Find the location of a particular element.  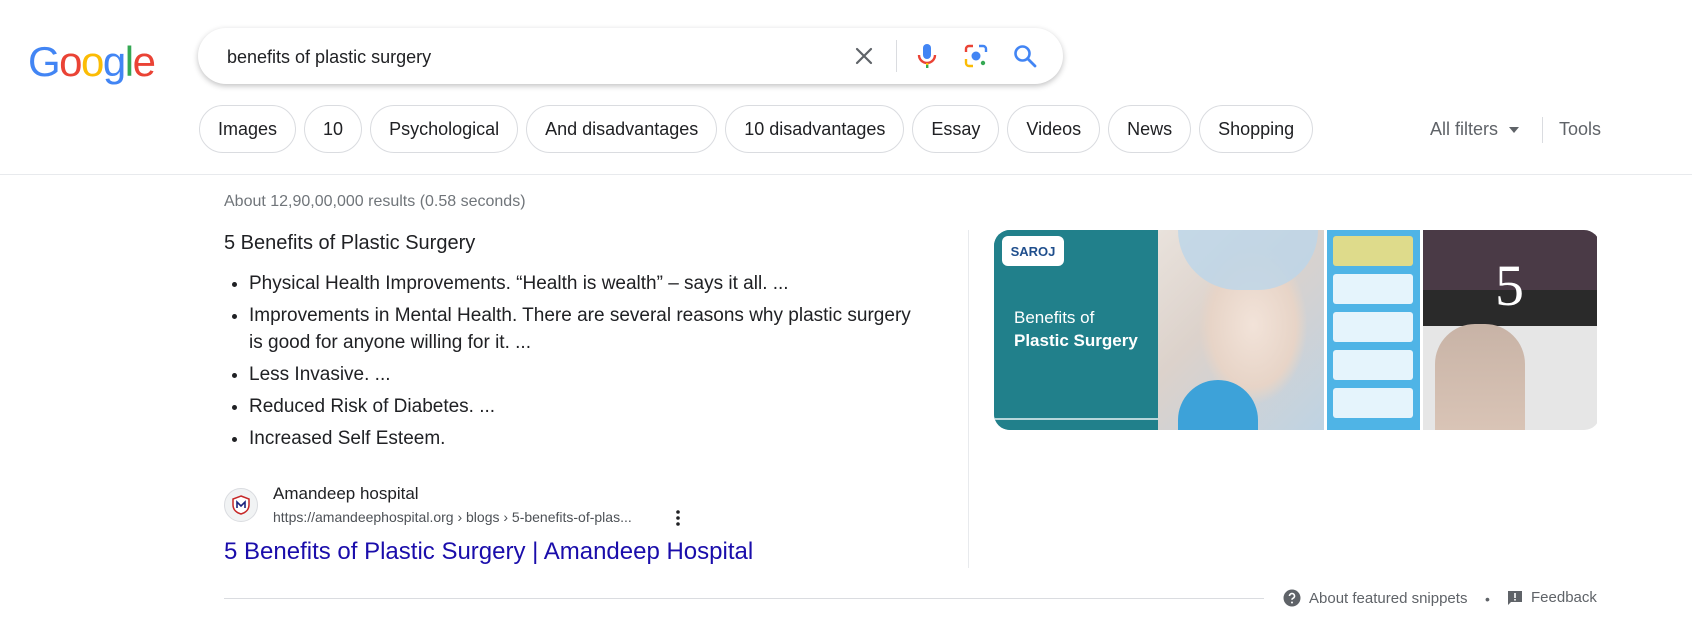

caret-down-icon is located at coordinates (1514, 129).